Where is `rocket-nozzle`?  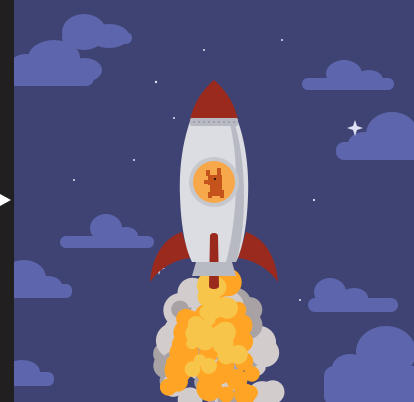
rocket-nozzle is located at coordinates (214, 269).